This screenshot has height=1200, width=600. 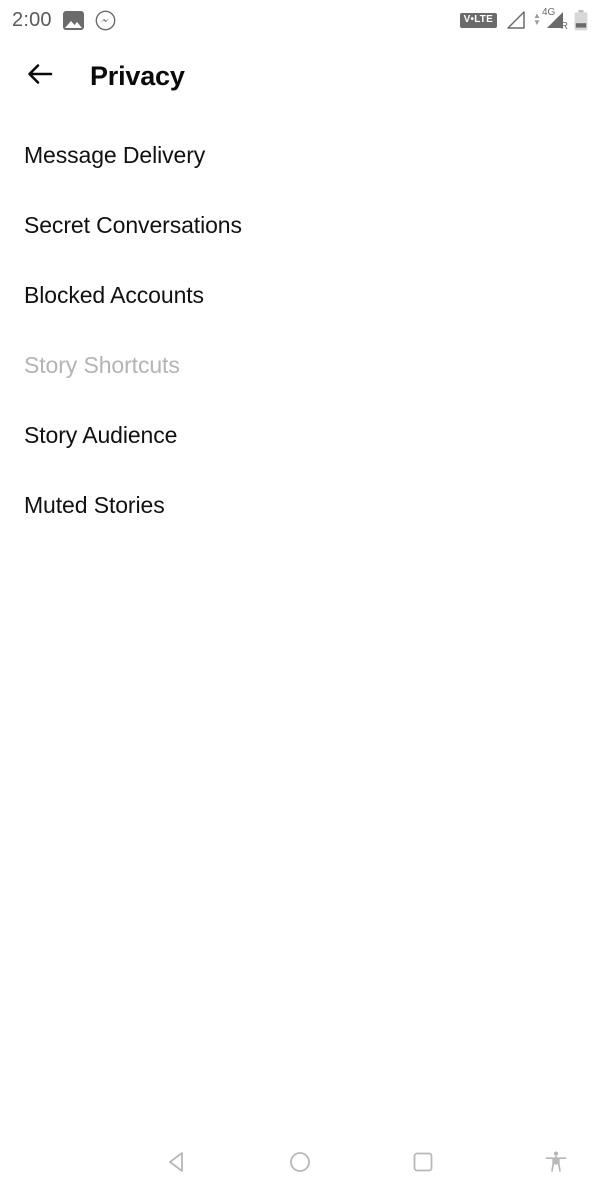 I want to click on list-item-story-shortcuts: Story Shortcuts, so click(x=300, y=365).